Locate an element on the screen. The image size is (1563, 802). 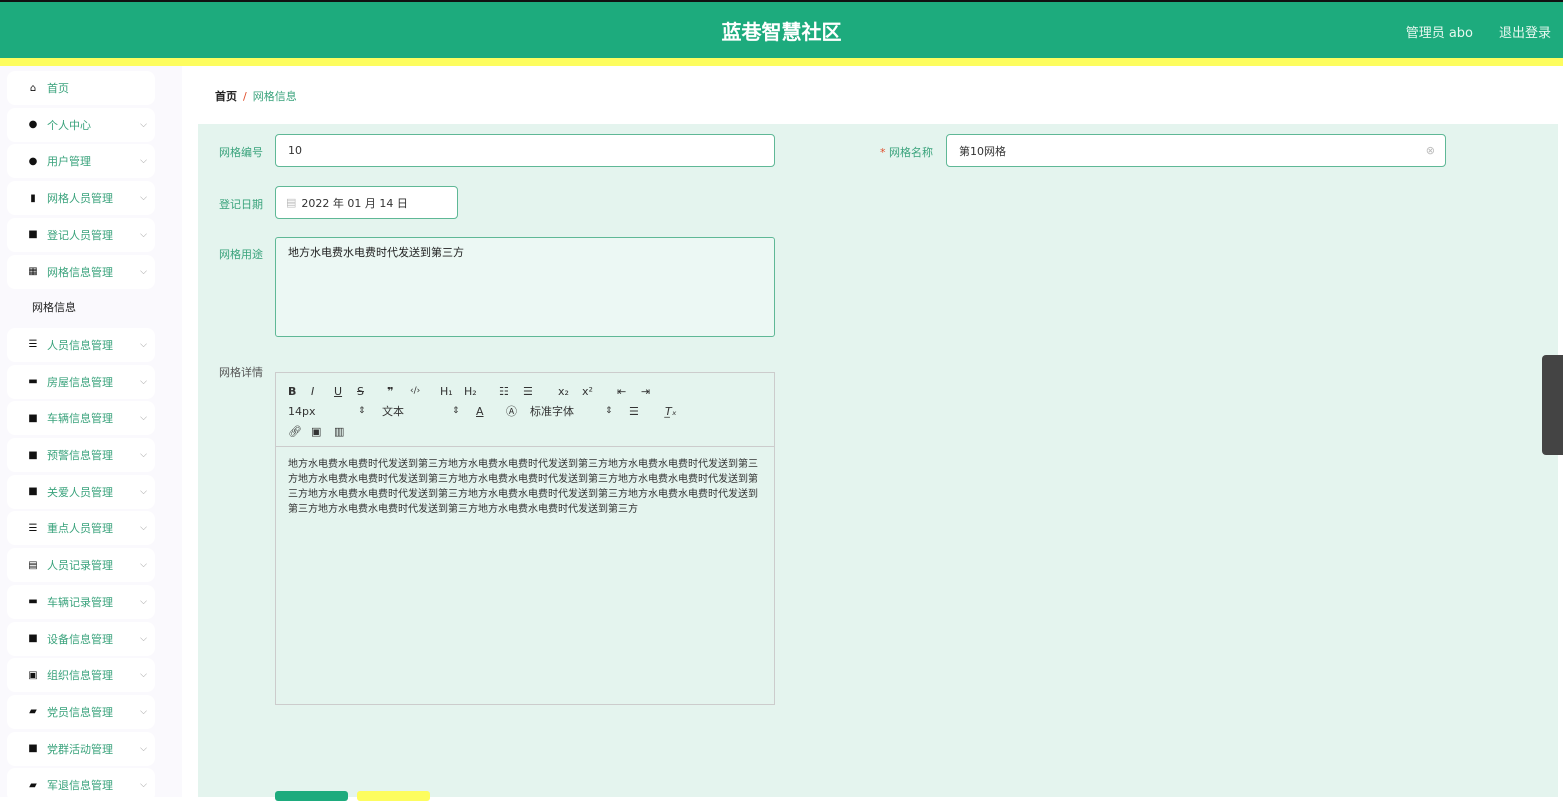
align-button: ☰ is located at coordinates (647, 411).